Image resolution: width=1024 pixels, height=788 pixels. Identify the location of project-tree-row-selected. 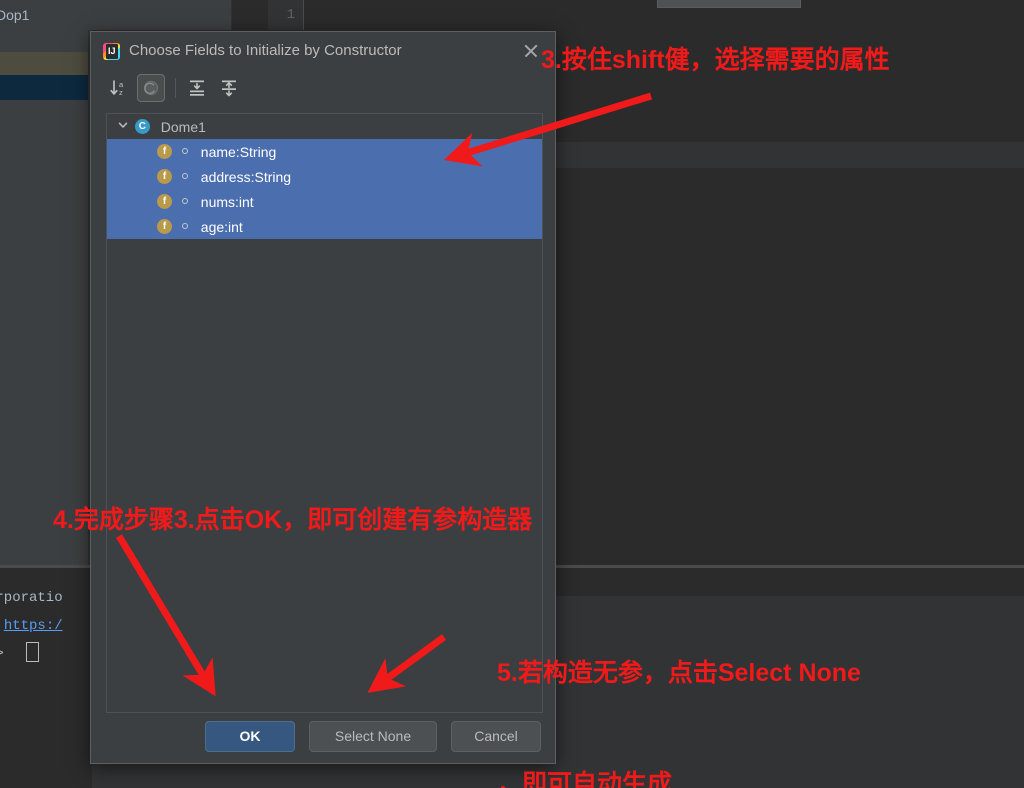
(46, 87).